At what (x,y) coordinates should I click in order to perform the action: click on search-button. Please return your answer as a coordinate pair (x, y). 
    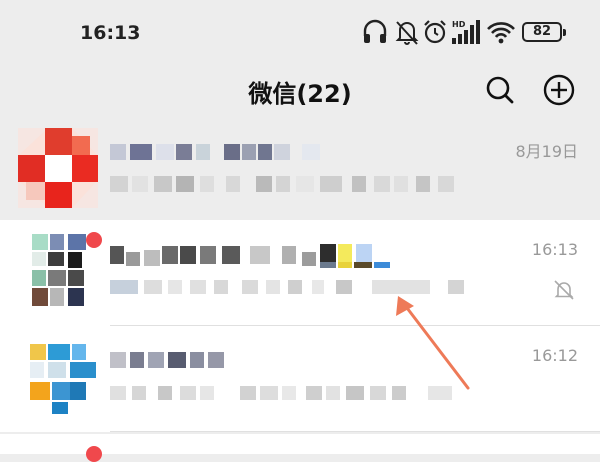
    Looking at the image, I should click on (500, 90).